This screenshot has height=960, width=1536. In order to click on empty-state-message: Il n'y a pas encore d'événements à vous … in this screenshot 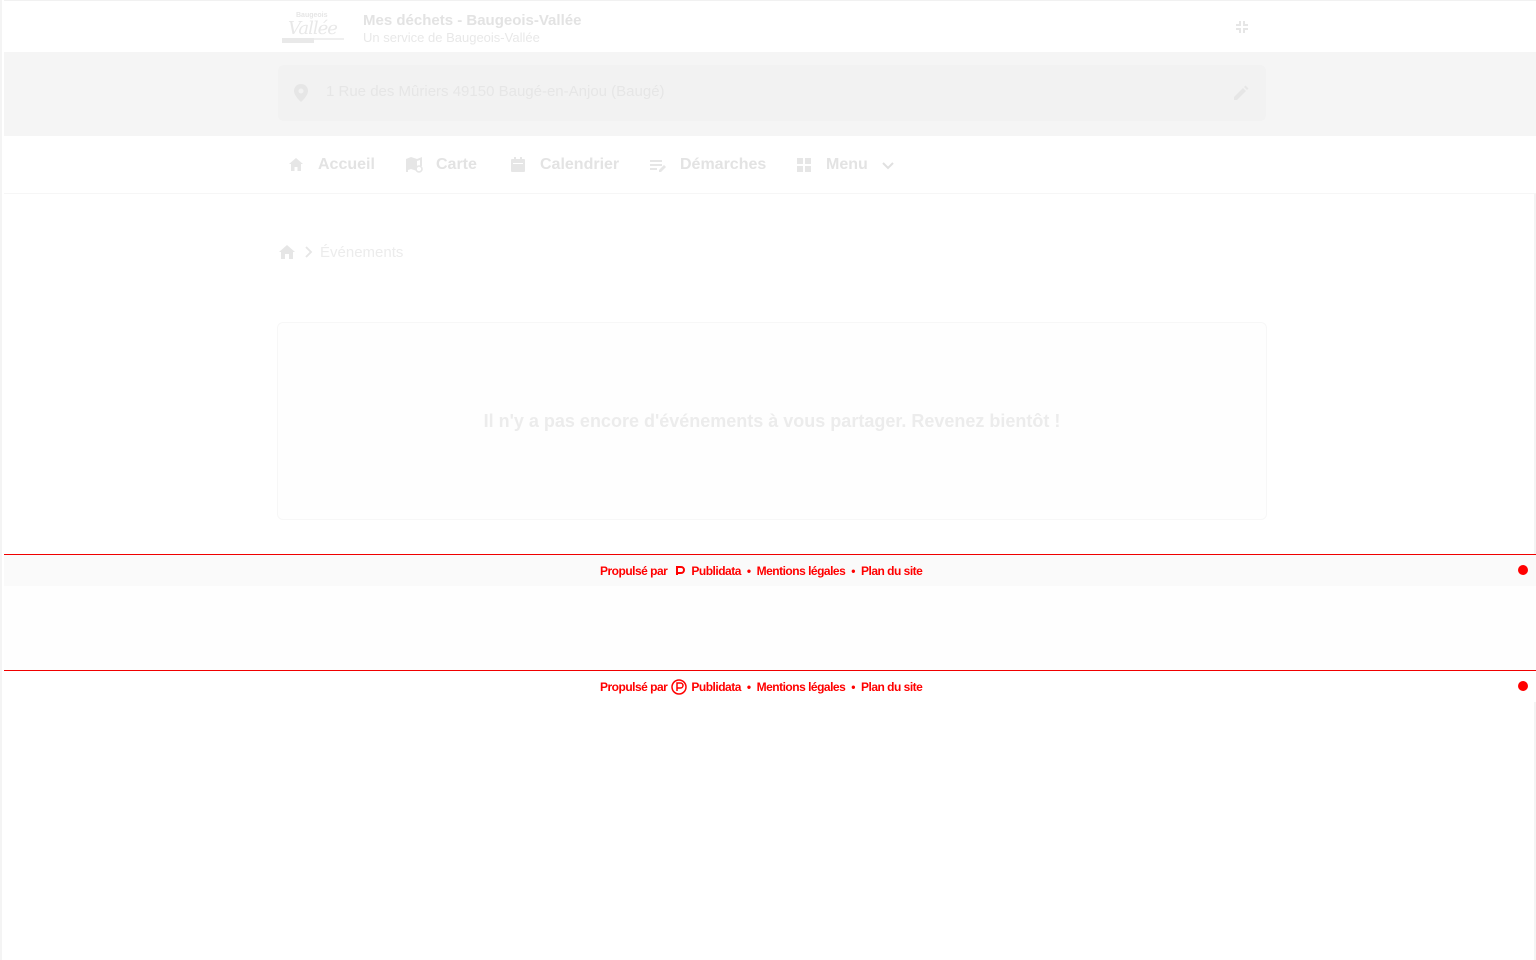, I will do `click(772, 421)`.